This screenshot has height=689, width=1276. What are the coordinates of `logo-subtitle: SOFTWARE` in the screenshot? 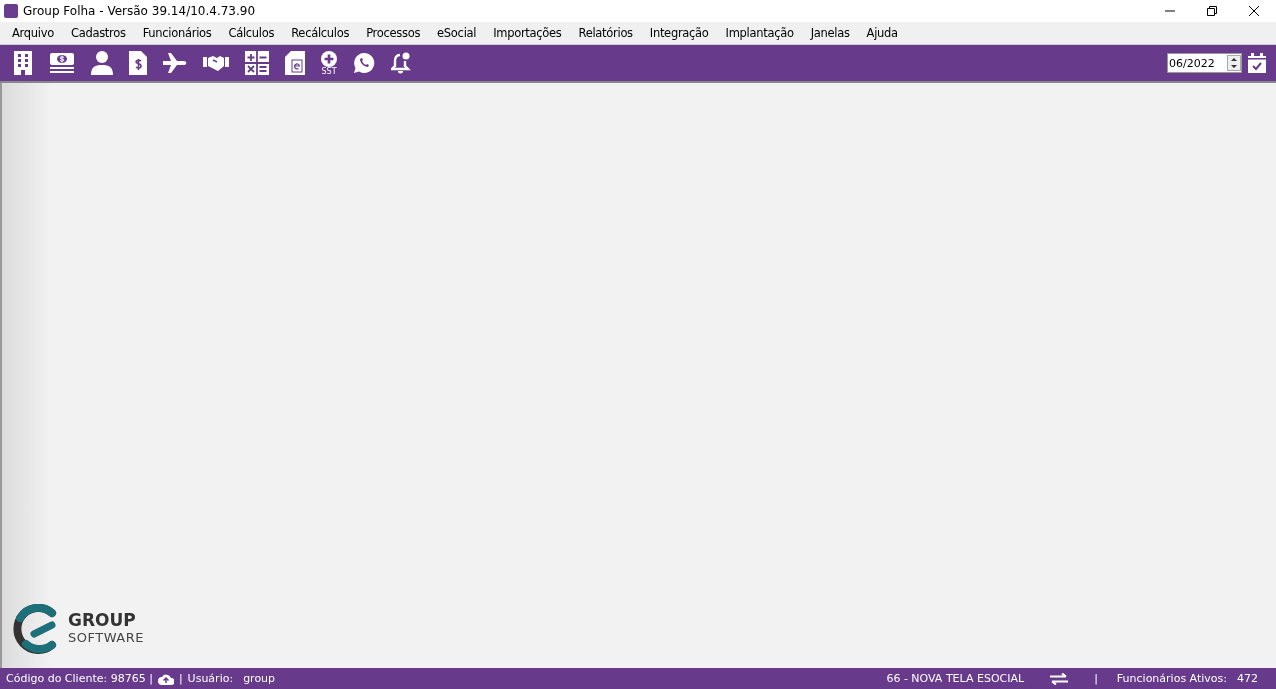 It's located at (106, 637).